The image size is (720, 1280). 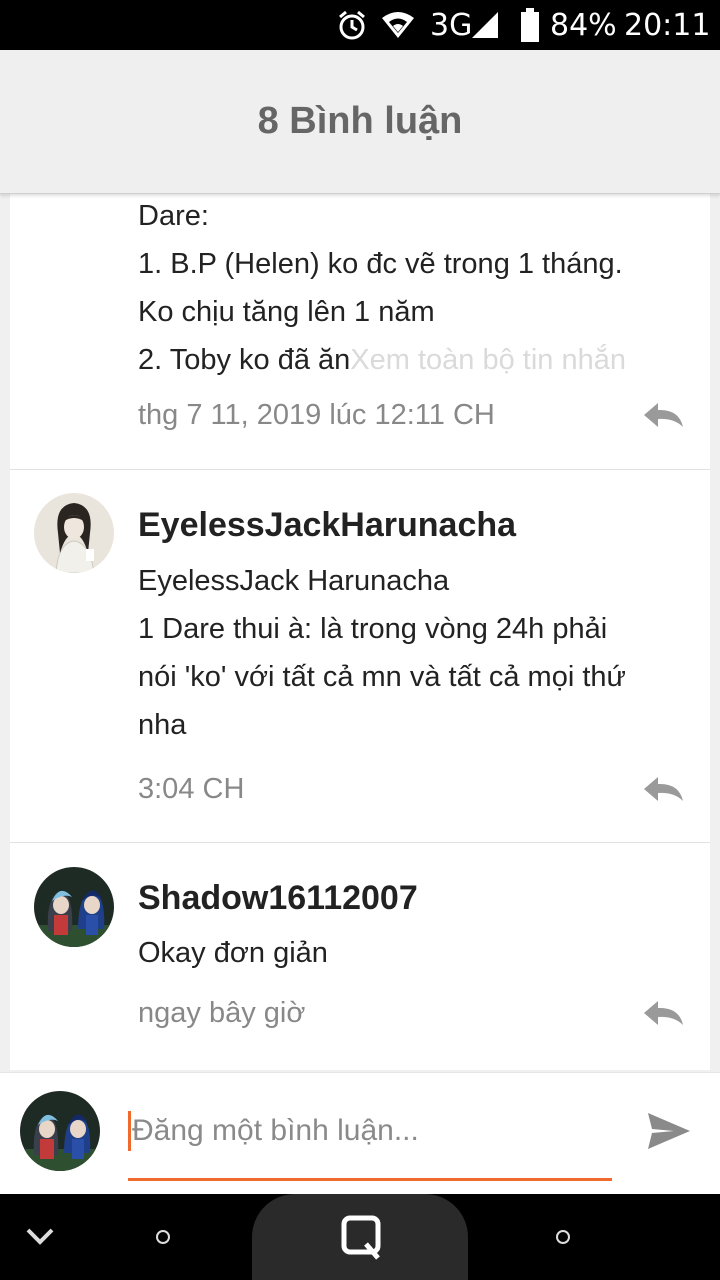 I want to click on view-full-message-link: Xem toàn bộ tin nhắn, so click(x=488, y=360).